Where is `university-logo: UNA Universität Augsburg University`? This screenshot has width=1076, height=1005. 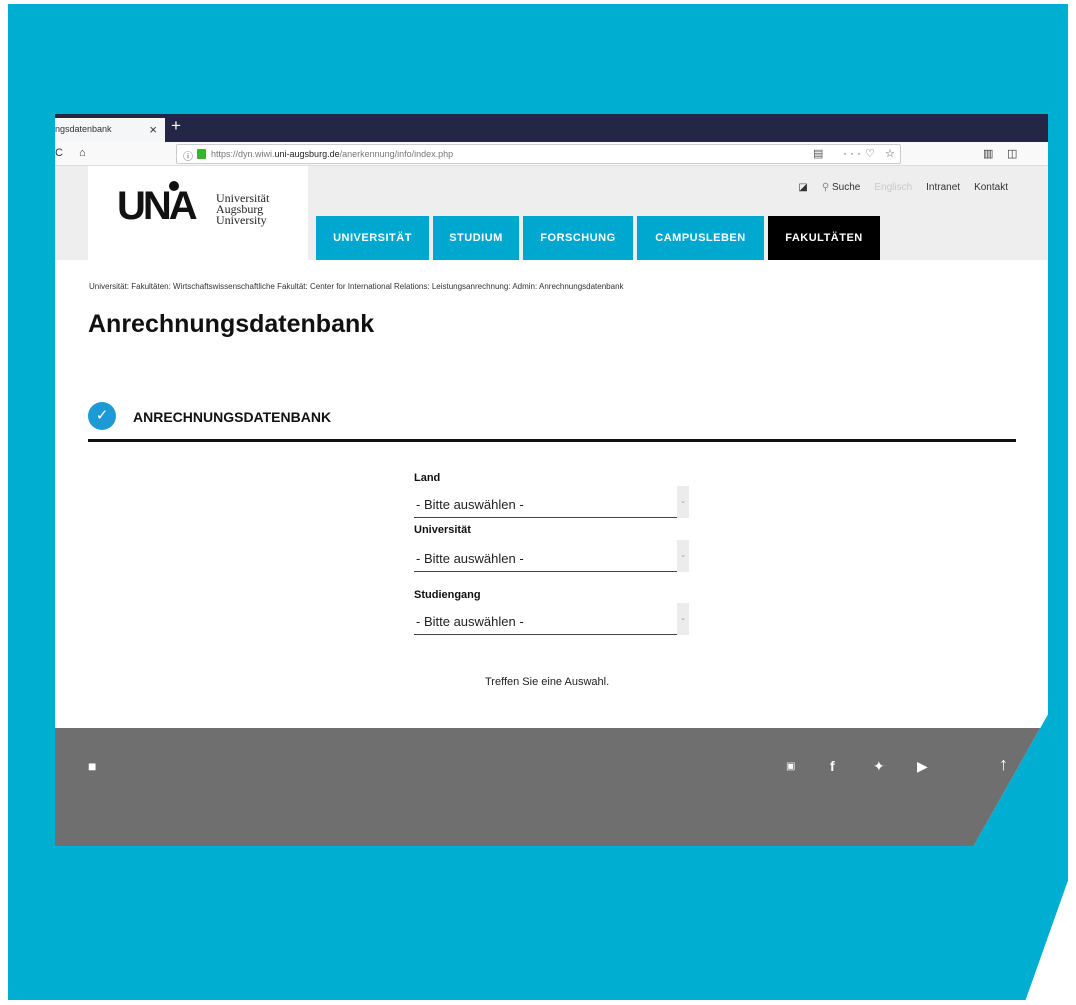
university-logo: UNA Universität Augsburg University is located at coordinates (198, 213).